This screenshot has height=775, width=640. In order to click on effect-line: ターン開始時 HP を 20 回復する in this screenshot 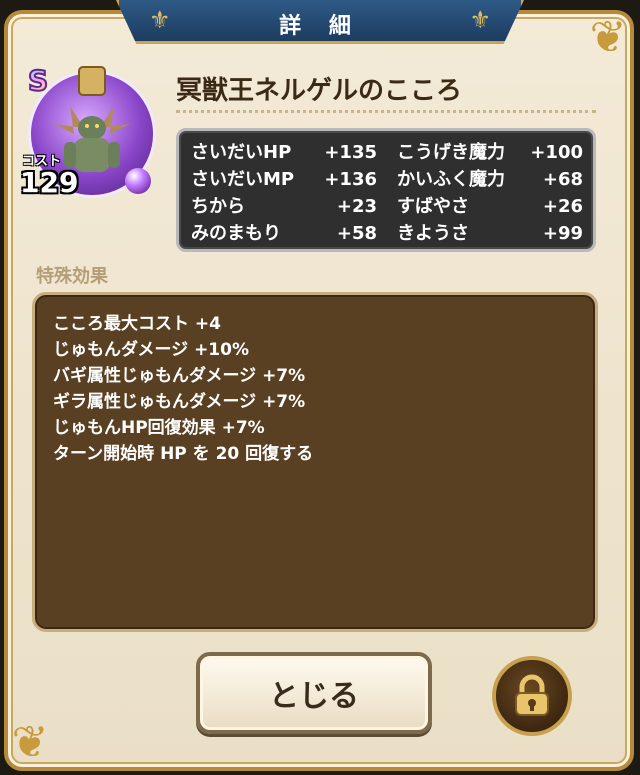, I will do `click(183, 454)`.